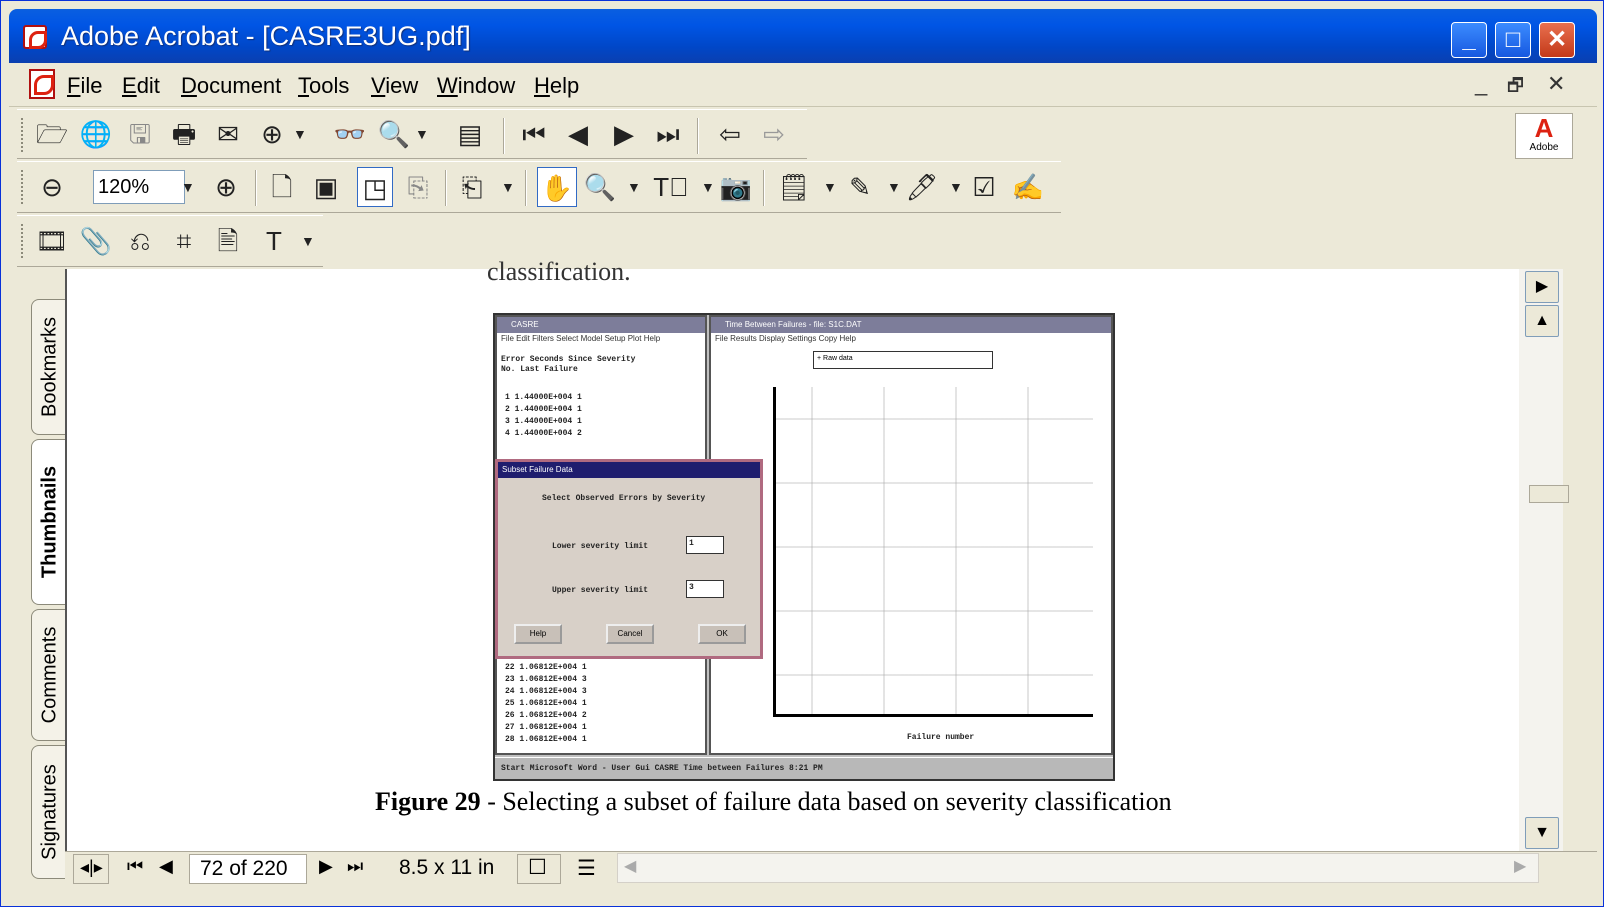 This screenshot has height=907, width=1604. What do you see at coordinates (375, 187) in the screenshot?
I see `fit-width-icon: ◳` at bounding box center [375, 187].